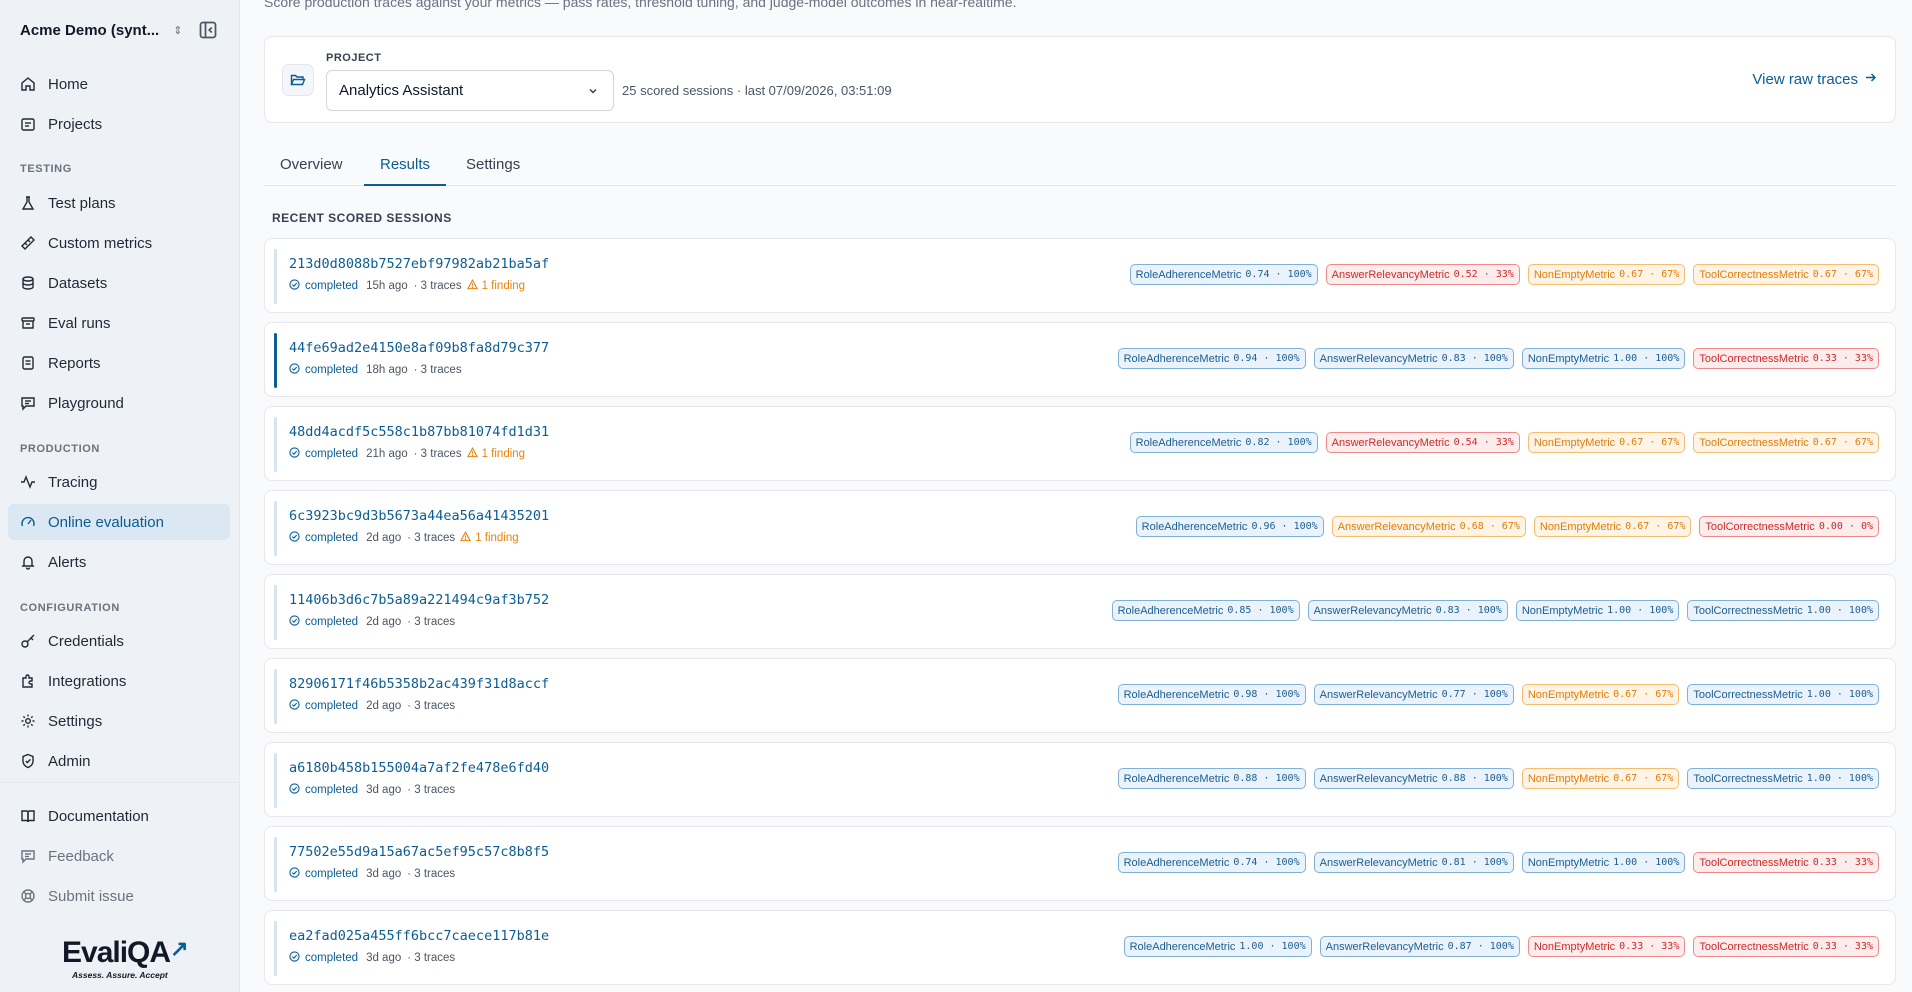 The width and height of the screenshot is (1912, 992). I want to click on tab-results: Results, so click(405, 171).